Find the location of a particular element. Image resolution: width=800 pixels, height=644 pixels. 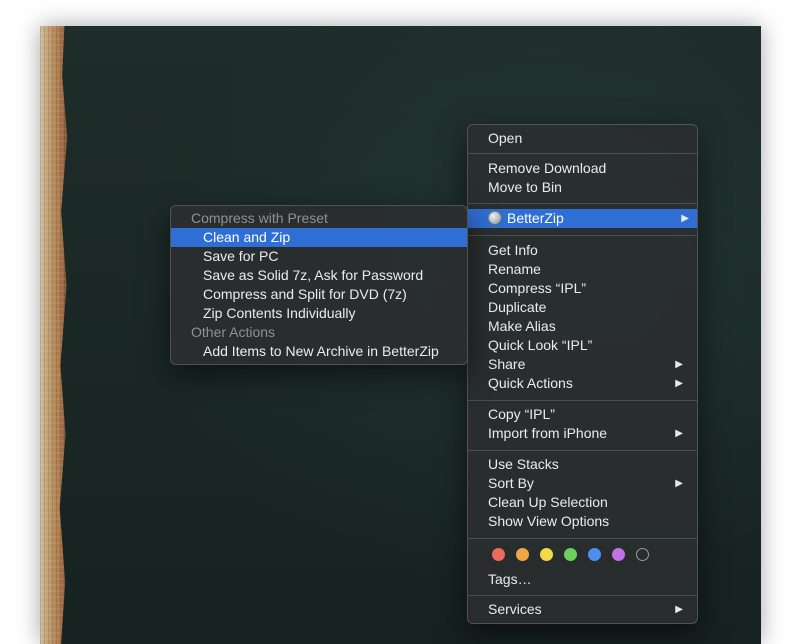

menu-item-sort-by: Sort By ▶ is located at coordinates (582, 483).